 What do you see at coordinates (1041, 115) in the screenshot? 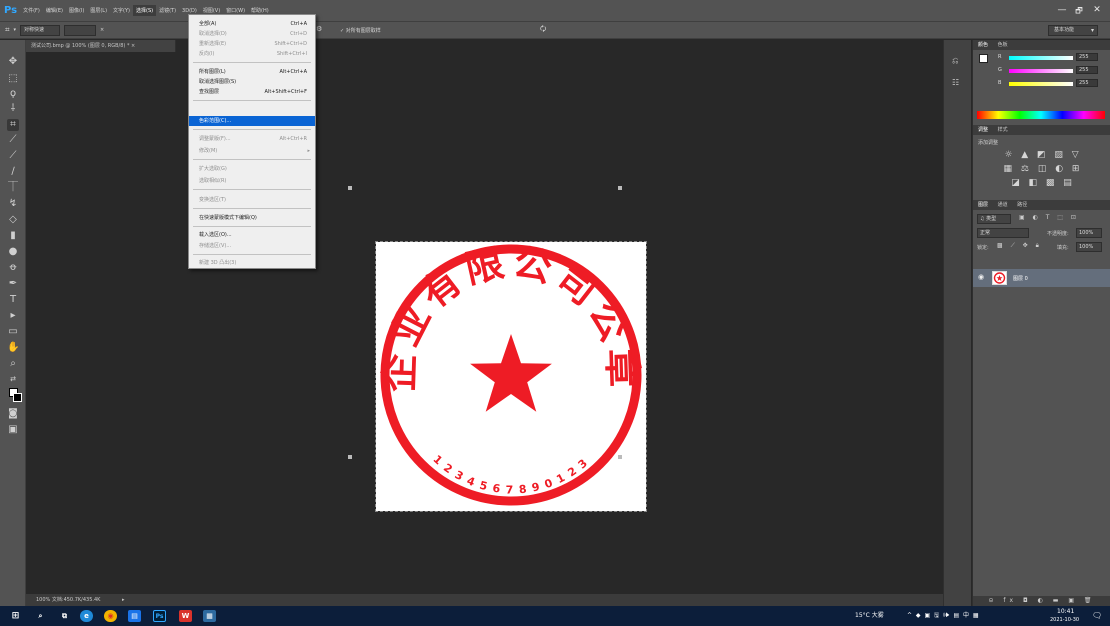
I see `color-spectrum-bar` at bounding box center [1041, 115].